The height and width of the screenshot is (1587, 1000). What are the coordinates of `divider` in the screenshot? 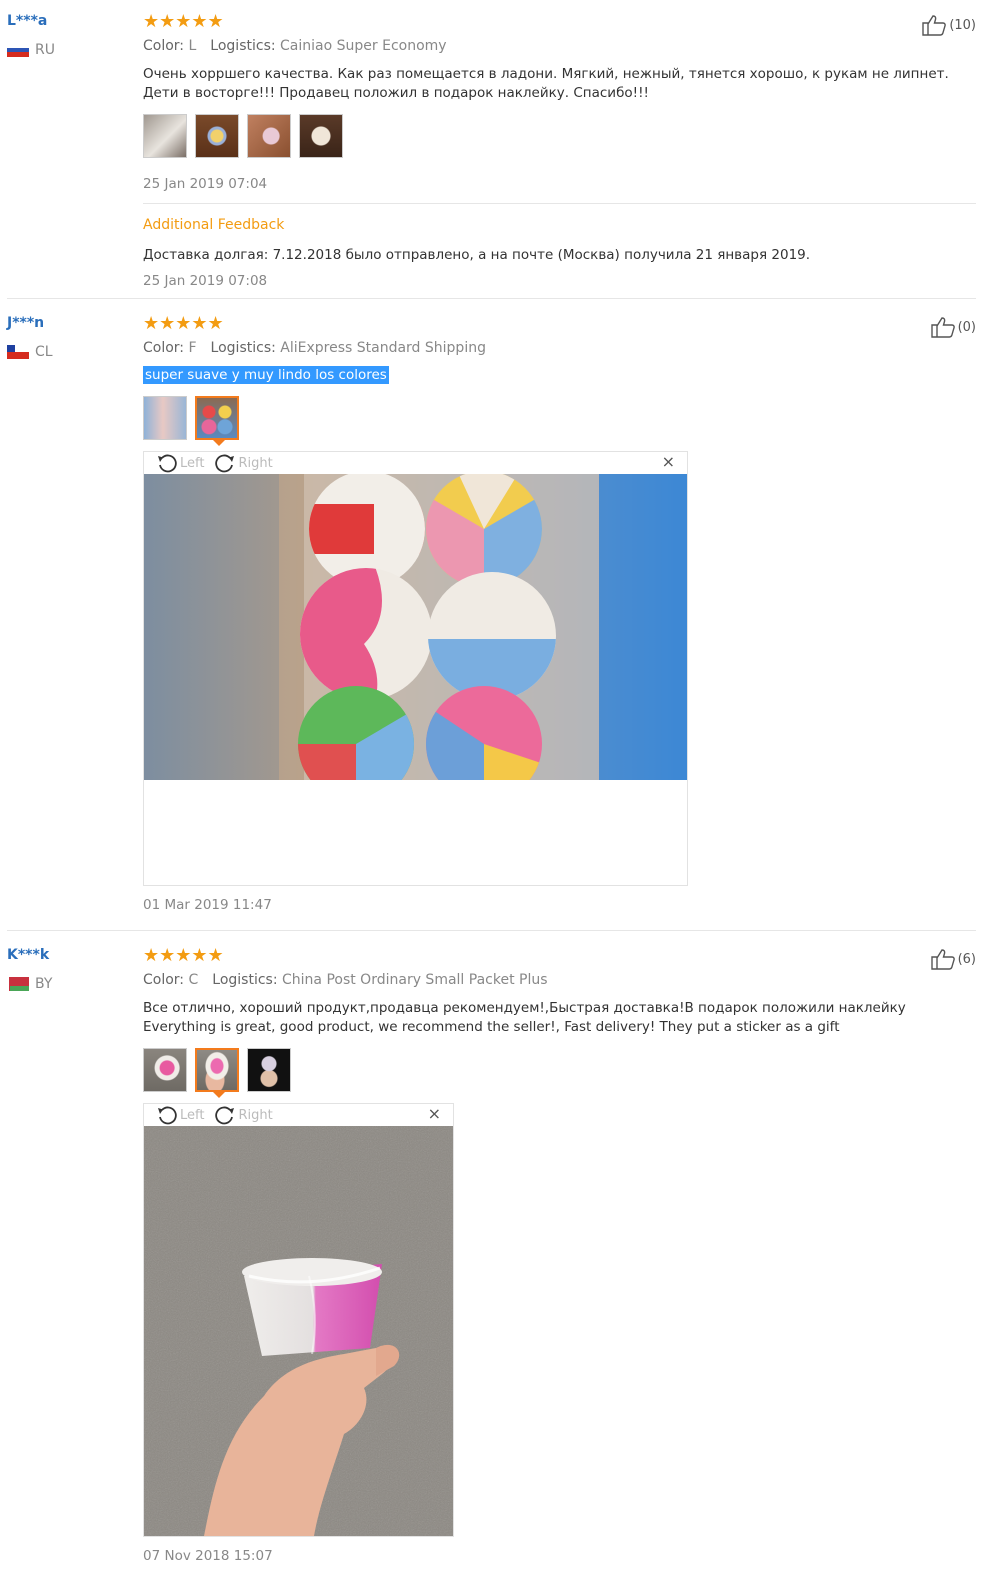 It's located at (559, 203).